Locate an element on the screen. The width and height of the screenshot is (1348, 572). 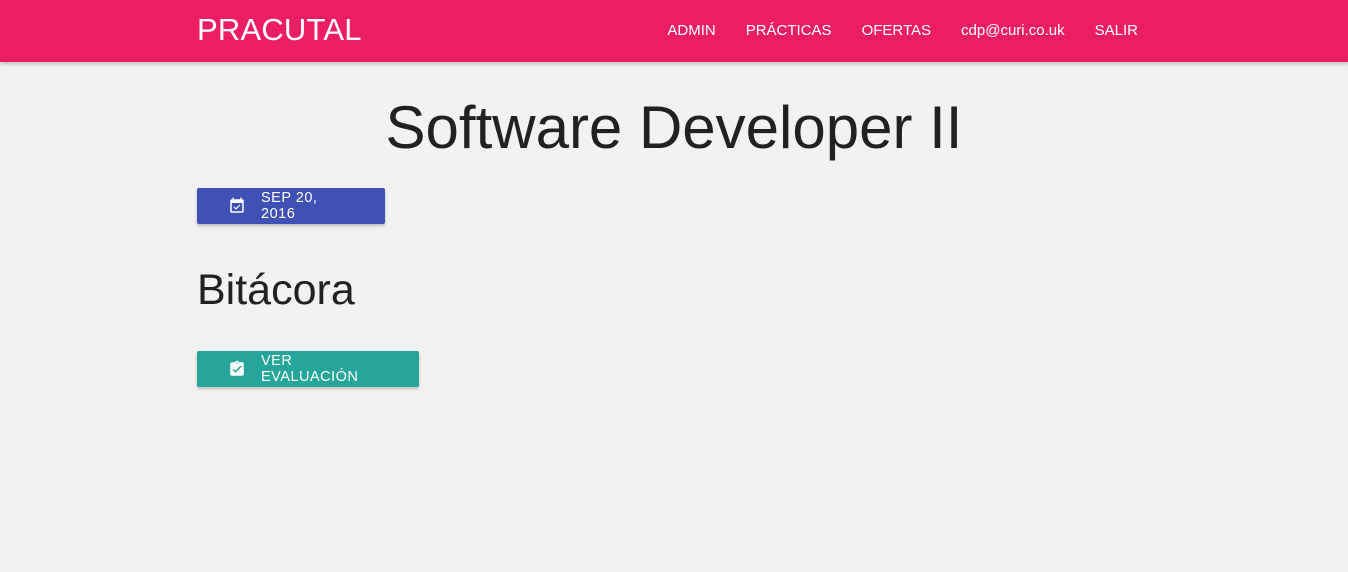
section-title-bitacora: Bitácora is located at coordinates (276, 290).